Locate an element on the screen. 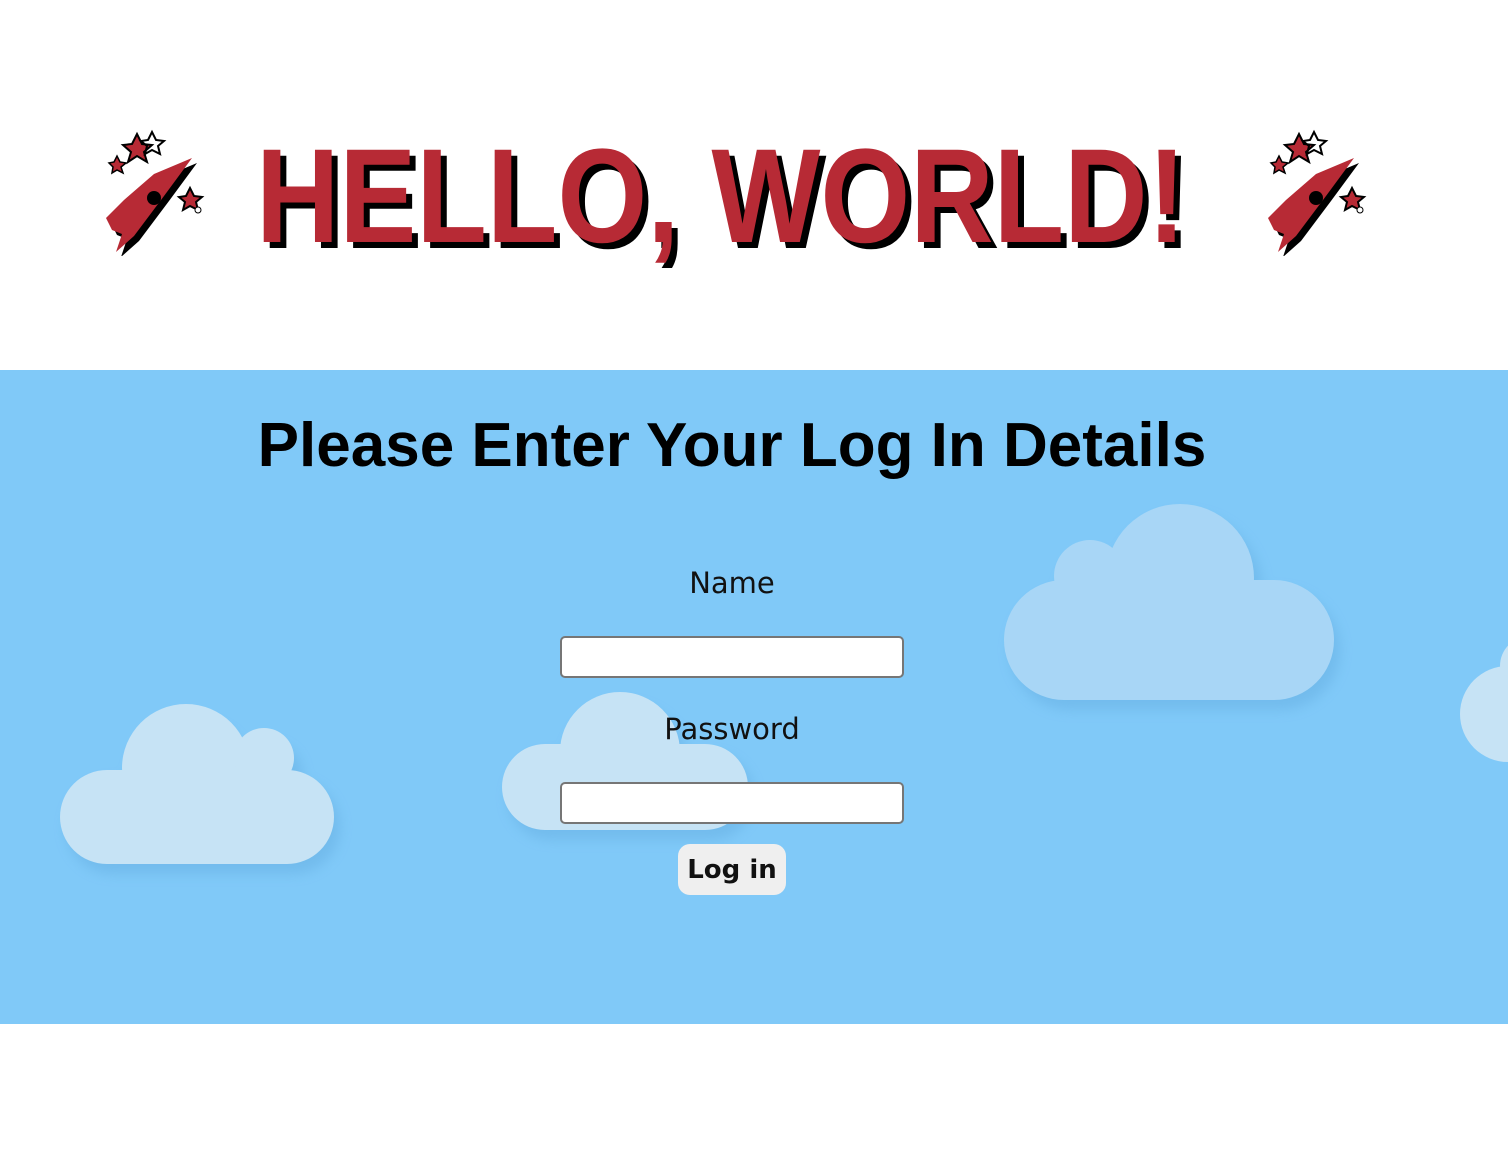 The image size is (1508, 1156). page-heading: Please Enter Your Log In Details is located at coordinates (732, 445).